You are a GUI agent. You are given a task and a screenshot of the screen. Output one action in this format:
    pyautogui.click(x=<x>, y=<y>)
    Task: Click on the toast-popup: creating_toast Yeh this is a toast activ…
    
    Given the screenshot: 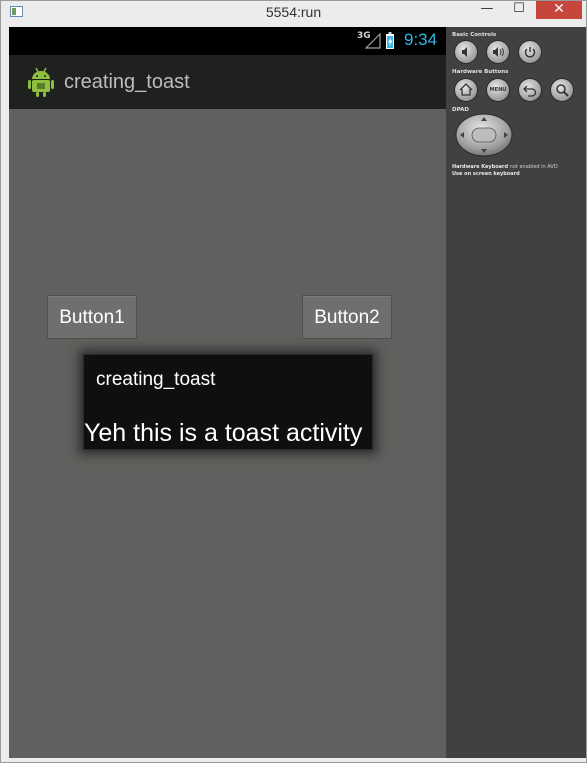 What is the action you would take?
    pyautogui.click(x=228, y=402)
    